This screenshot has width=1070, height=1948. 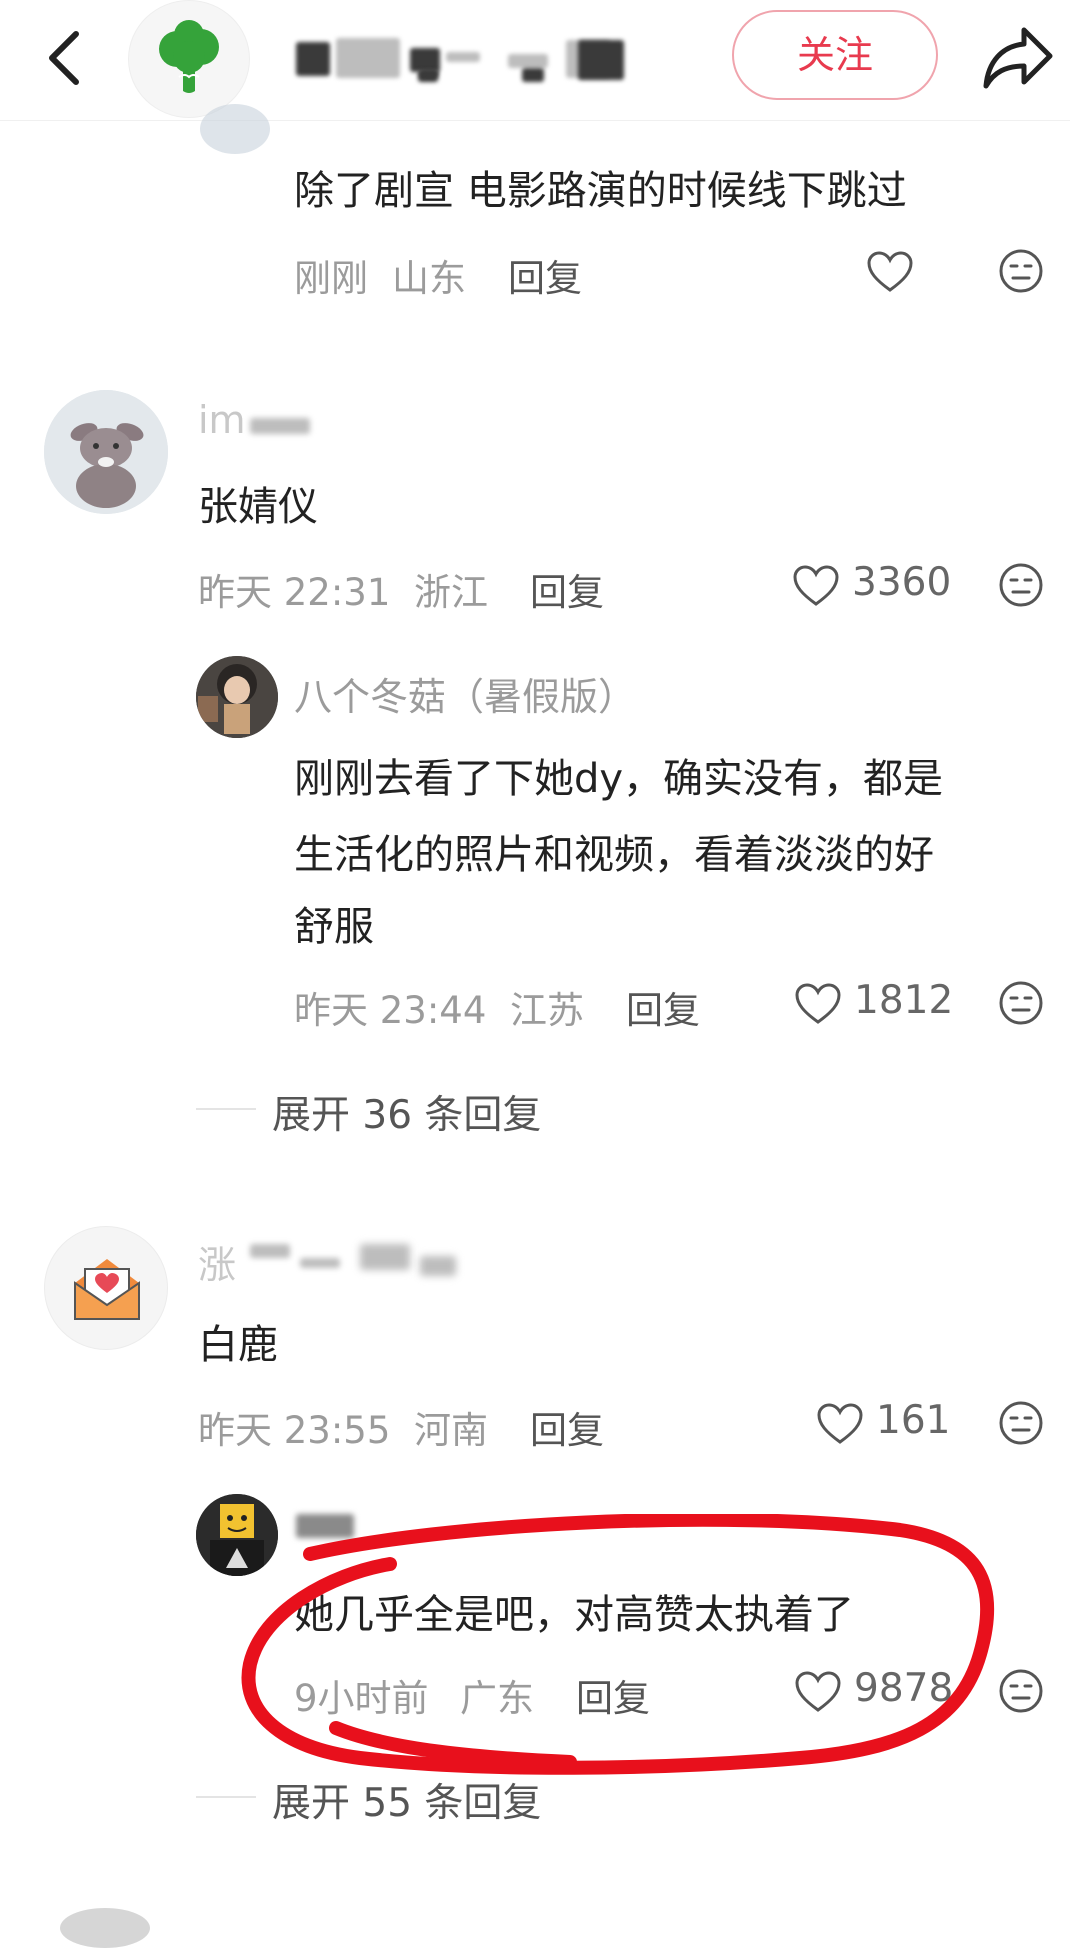 What do you see at coordinates (217, 1261) in the screenshot?
I see `comment-username: 涨` at bounding box center [217, 1261].